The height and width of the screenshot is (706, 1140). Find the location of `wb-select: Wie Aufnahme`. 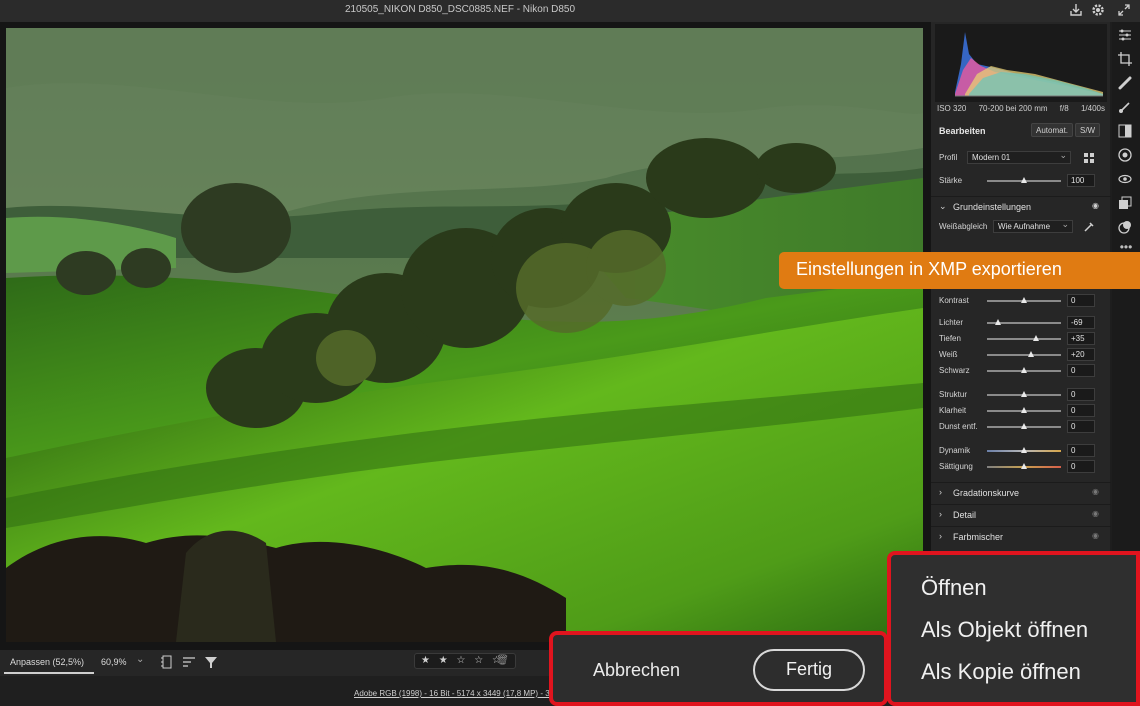

wb-select: Wie Aufnahme is located at coordinates (1033, 226).